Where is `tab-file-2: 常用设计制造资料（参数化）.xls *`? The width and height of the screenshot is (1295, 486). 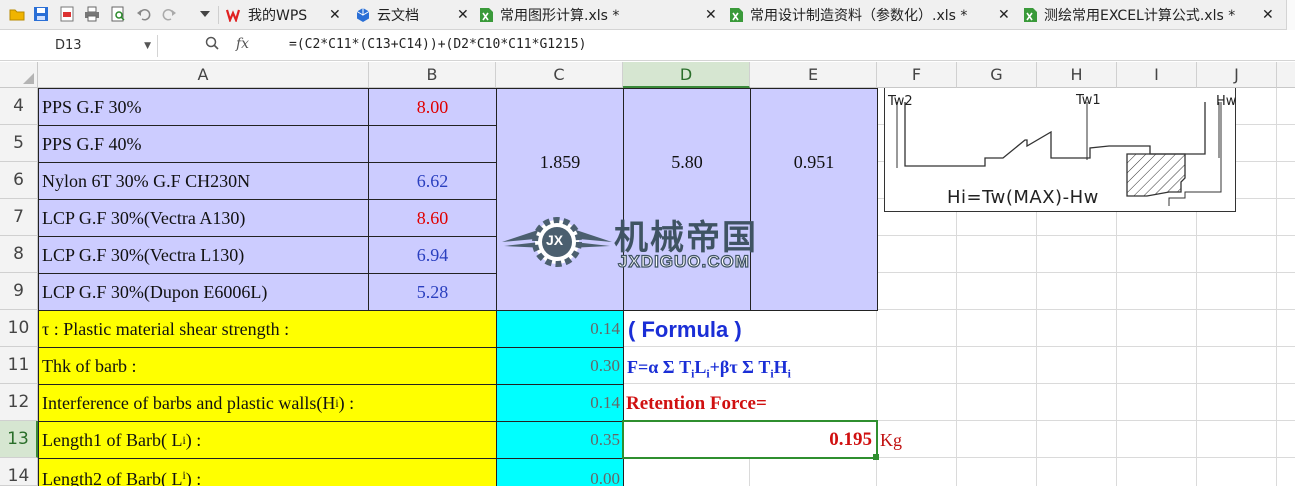 tab-file-2: 常用设计制造资料（参数化）.xls * is located at coordinates (847, 15).